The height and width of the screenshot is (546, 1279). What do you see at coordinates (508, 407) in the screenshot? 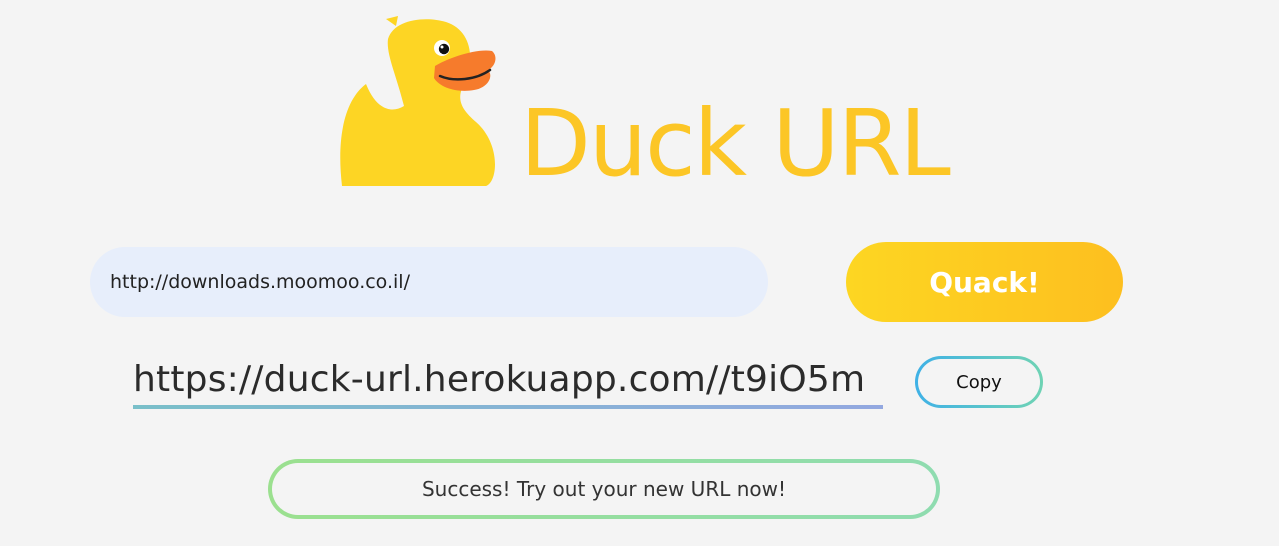
I see `short-url-underline` at bounding box center [508, 407].